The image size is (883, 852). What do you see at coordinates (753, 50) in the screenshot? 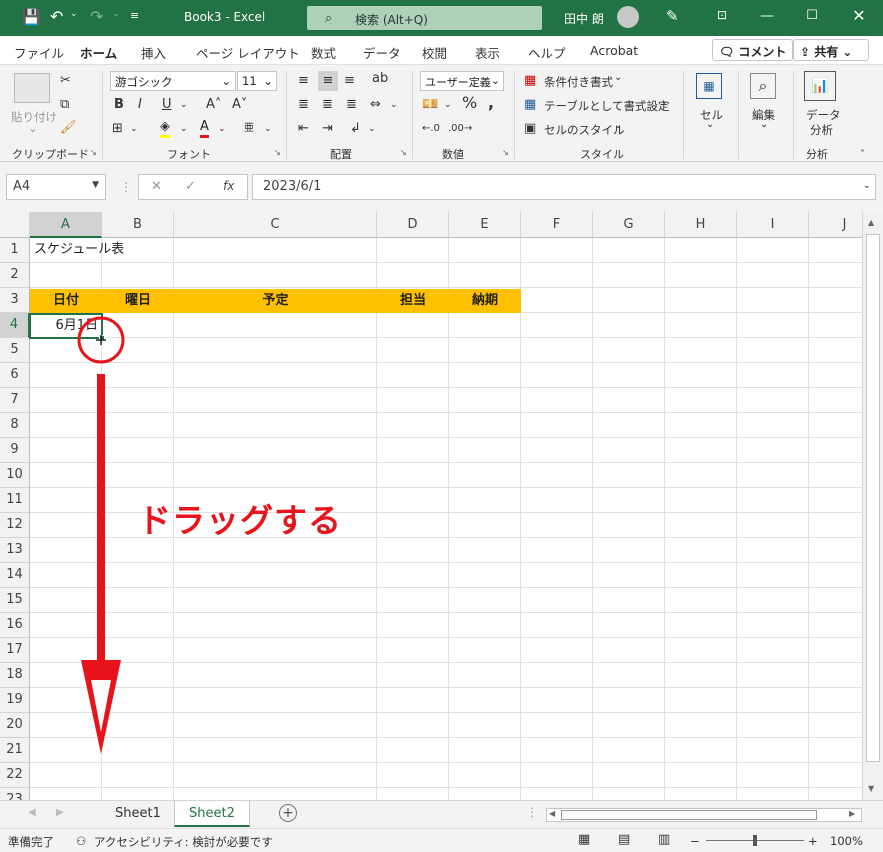
I see `comment-button: 🗨 コメント` at bounding box center [753, 50].